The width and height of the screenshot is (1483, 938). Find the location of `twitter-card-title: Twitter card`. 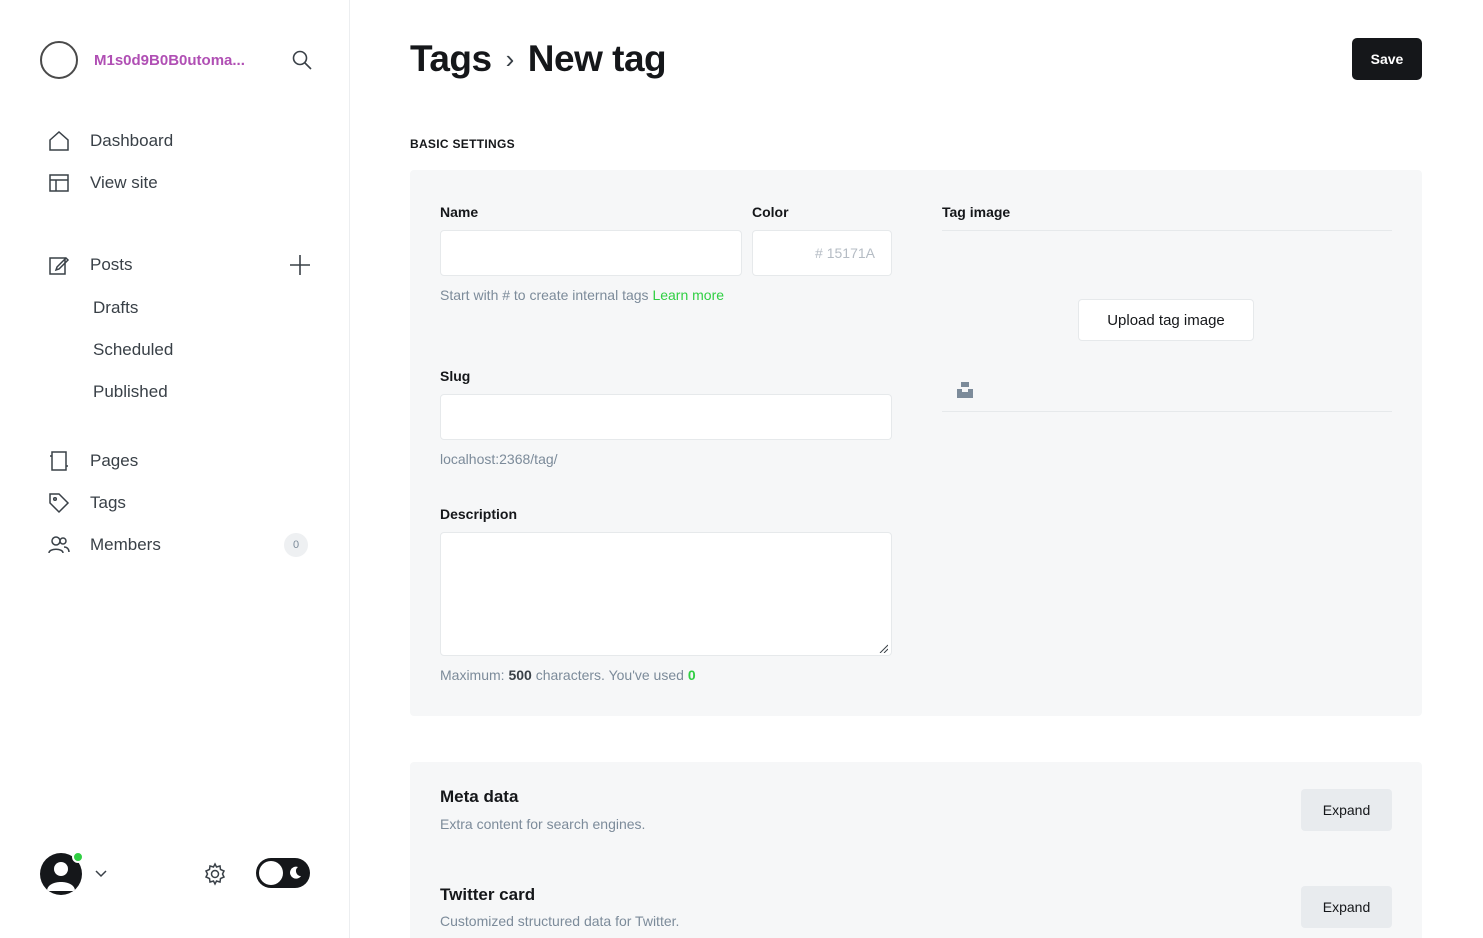

twitter-card-title: Twitter card is located at coordinates (488, 894).